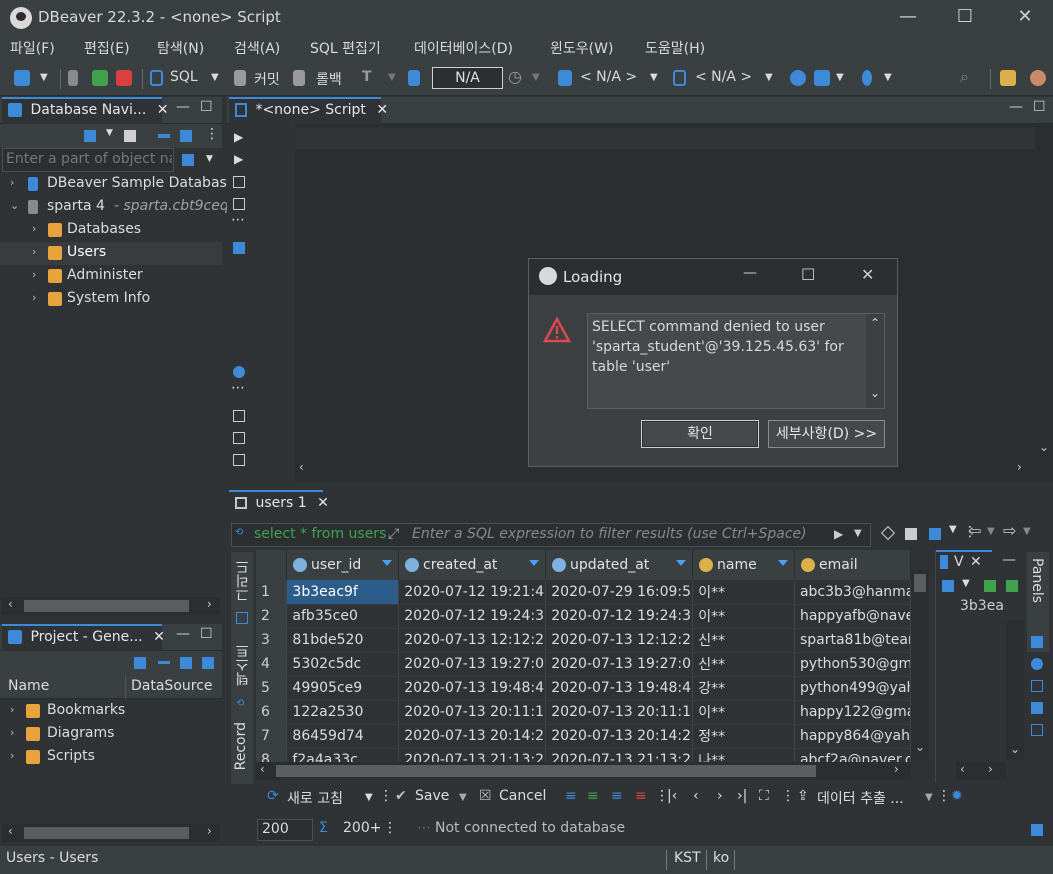  I want to click on table-cell: 2020-07-12 19:24:32, so click(472, 616).